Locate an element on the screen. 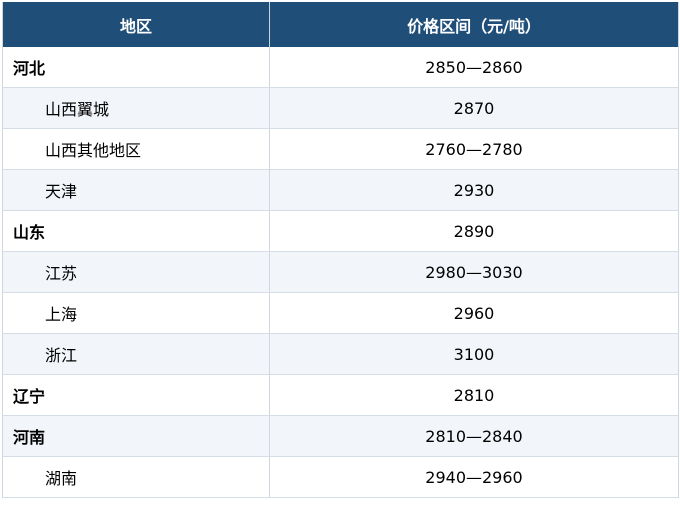 This screenshot has width=680, height=507. price-cell: 2890 is located at coordinates (474, 231).